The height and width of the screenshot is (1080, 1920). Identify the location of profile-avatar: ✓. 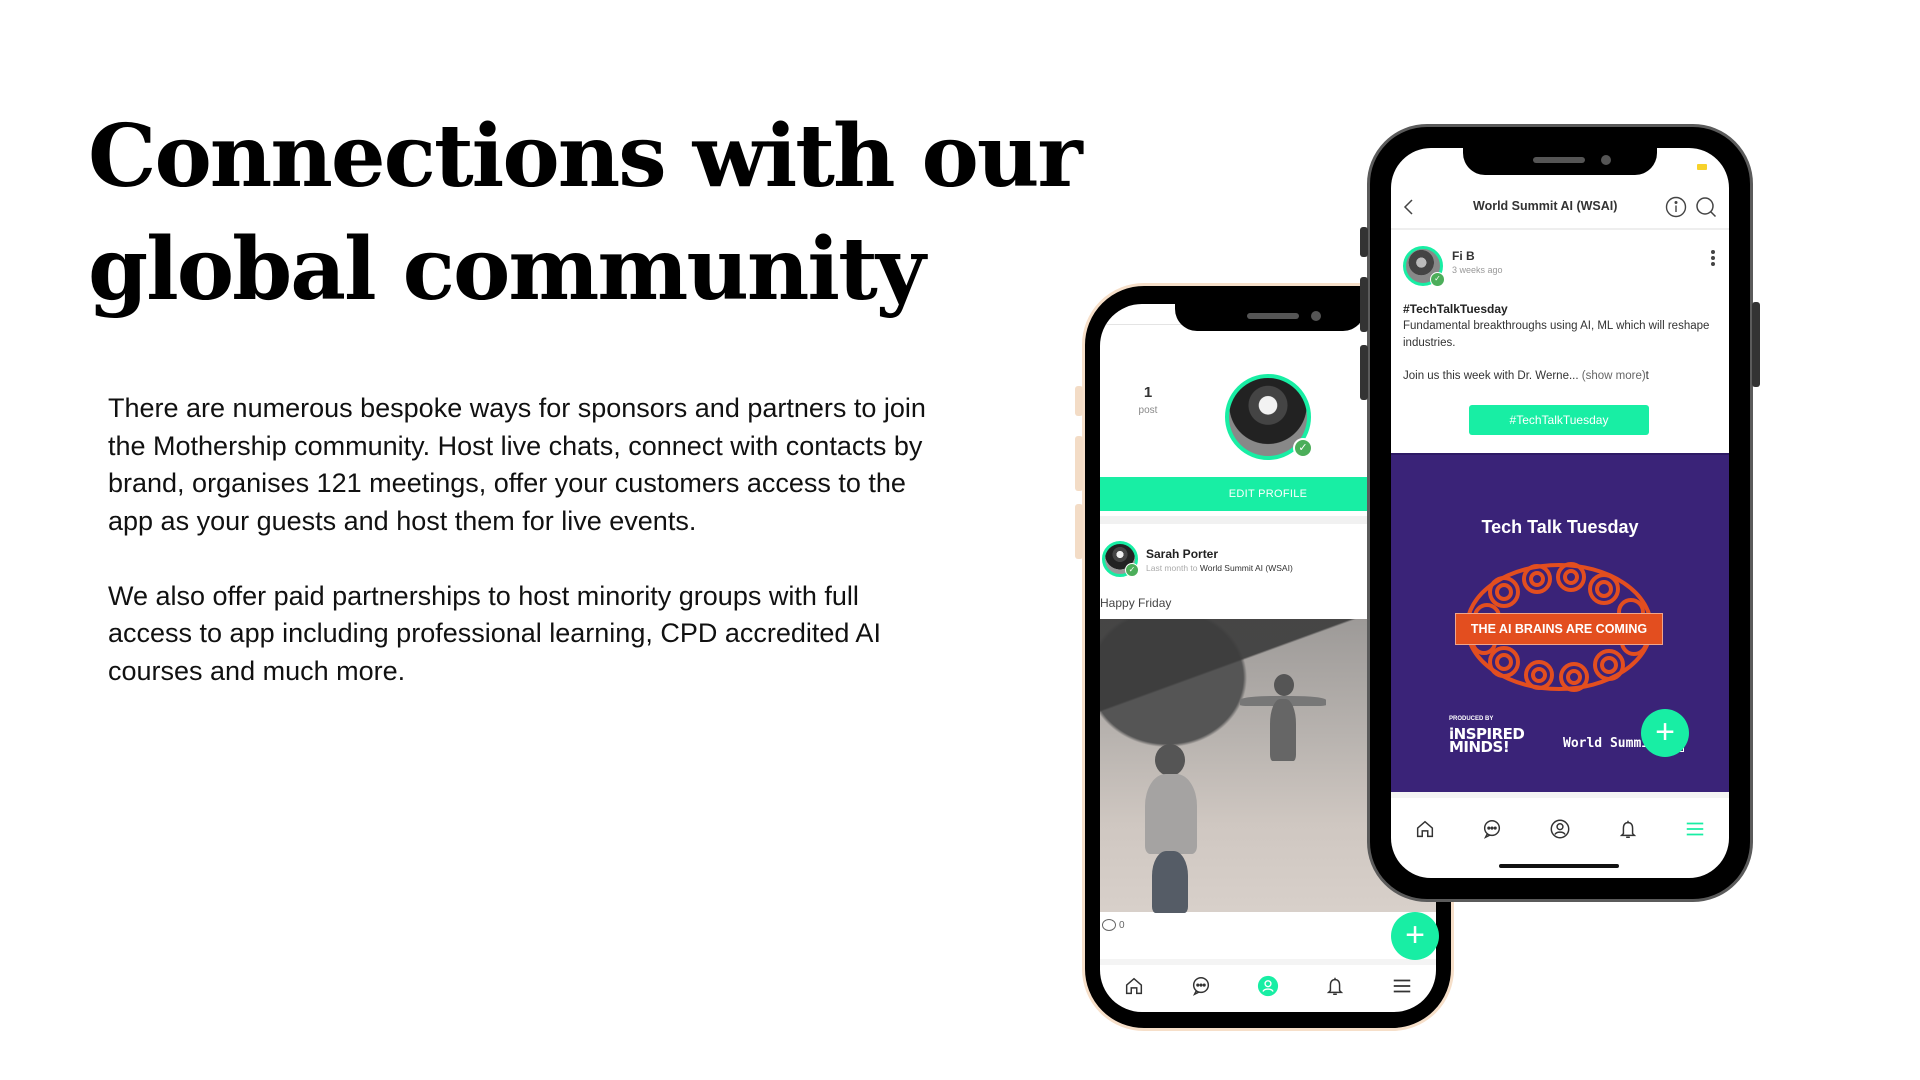
(1269, 417).